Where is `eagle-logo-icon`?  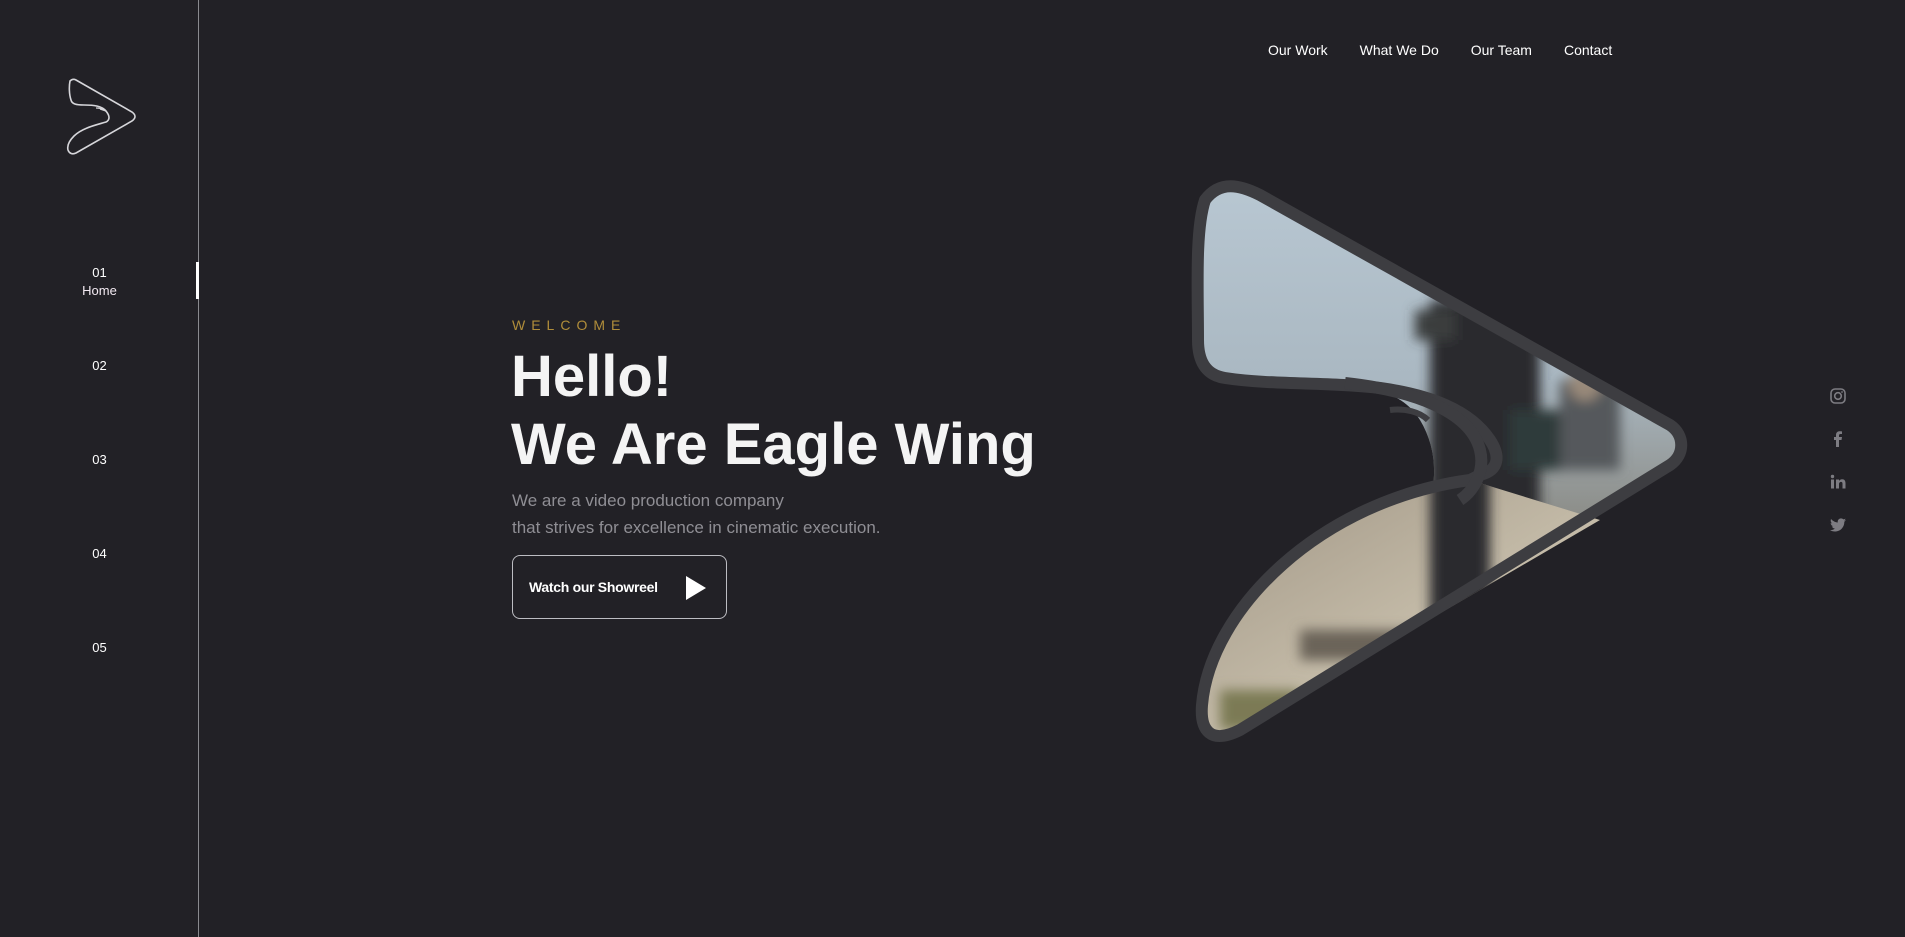 eagle-logo-icon is located at coordinates (101, 116).